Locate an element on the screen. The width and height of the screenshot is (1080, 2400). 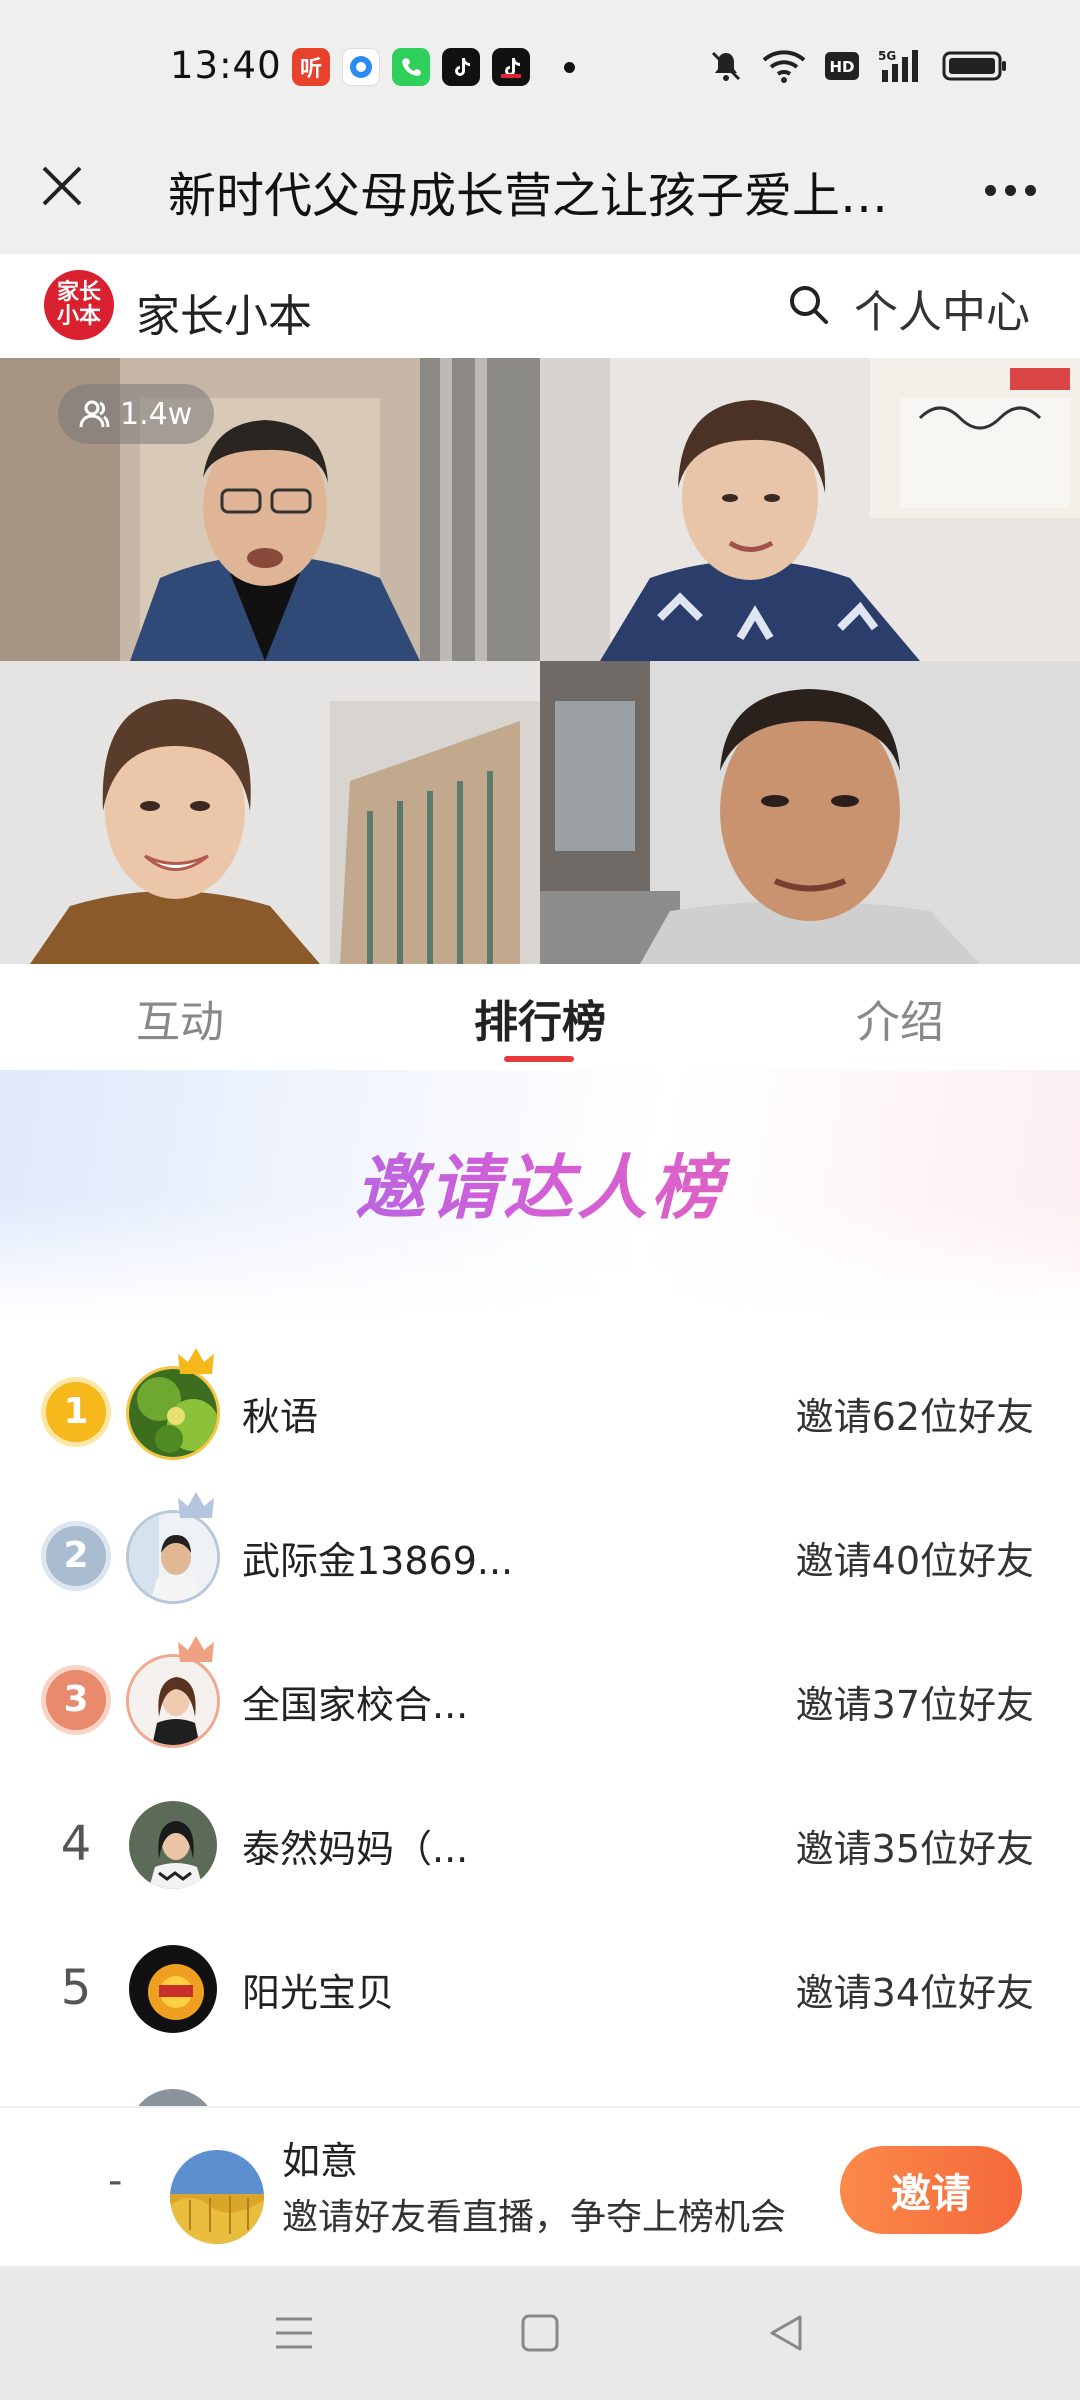
search-icon is located at coordinates (809, 305).